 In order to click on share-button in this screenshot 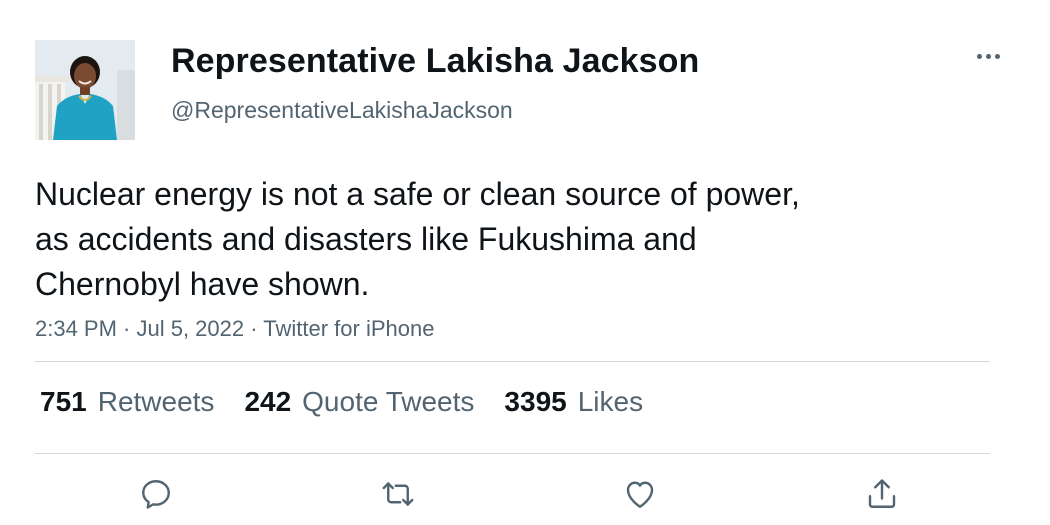, I will do `click(882, 494)`.